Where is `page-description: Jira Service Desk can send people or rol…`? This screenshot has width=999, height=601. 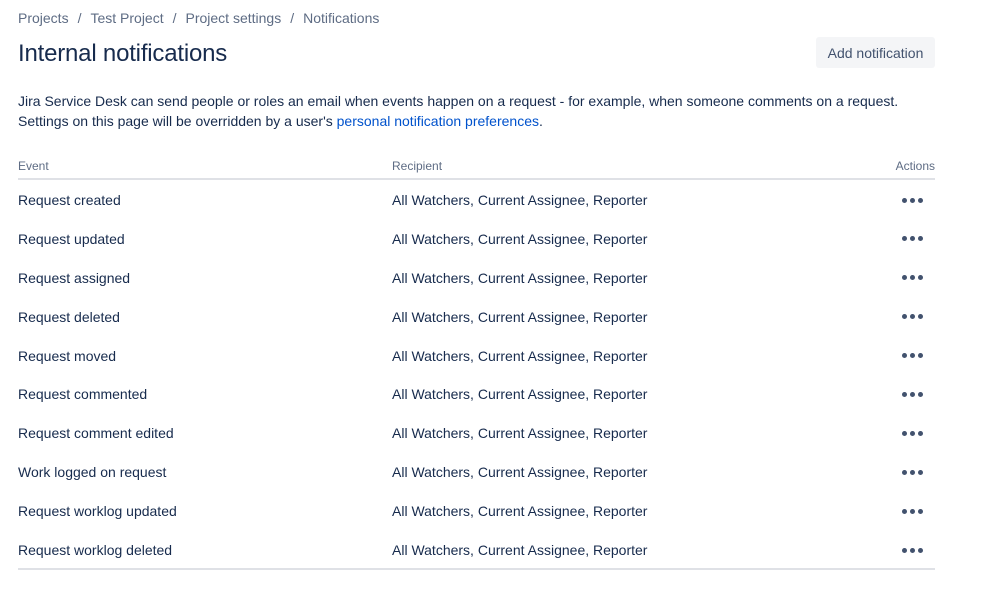 page-description: Jira Service Desk can send people or rol… is located at coordinates (476, 111).